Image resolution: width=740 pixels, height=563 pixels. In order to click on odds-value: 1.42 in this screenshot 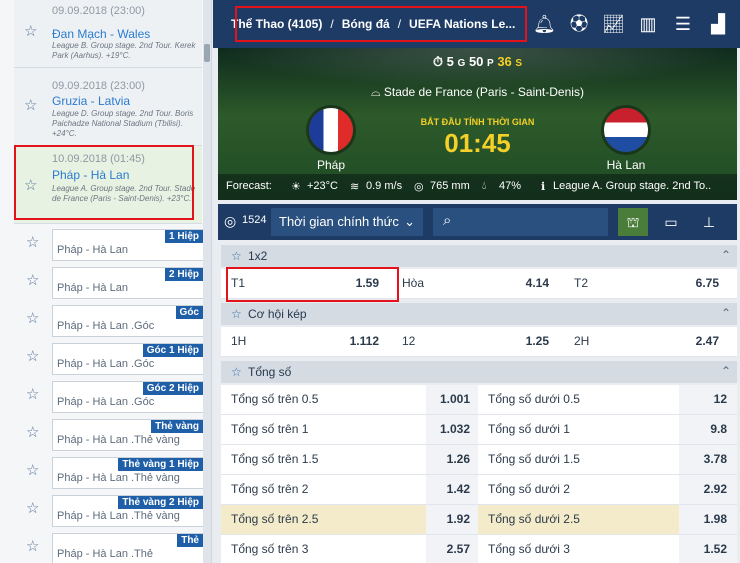, I will do `click(452, 489)`.